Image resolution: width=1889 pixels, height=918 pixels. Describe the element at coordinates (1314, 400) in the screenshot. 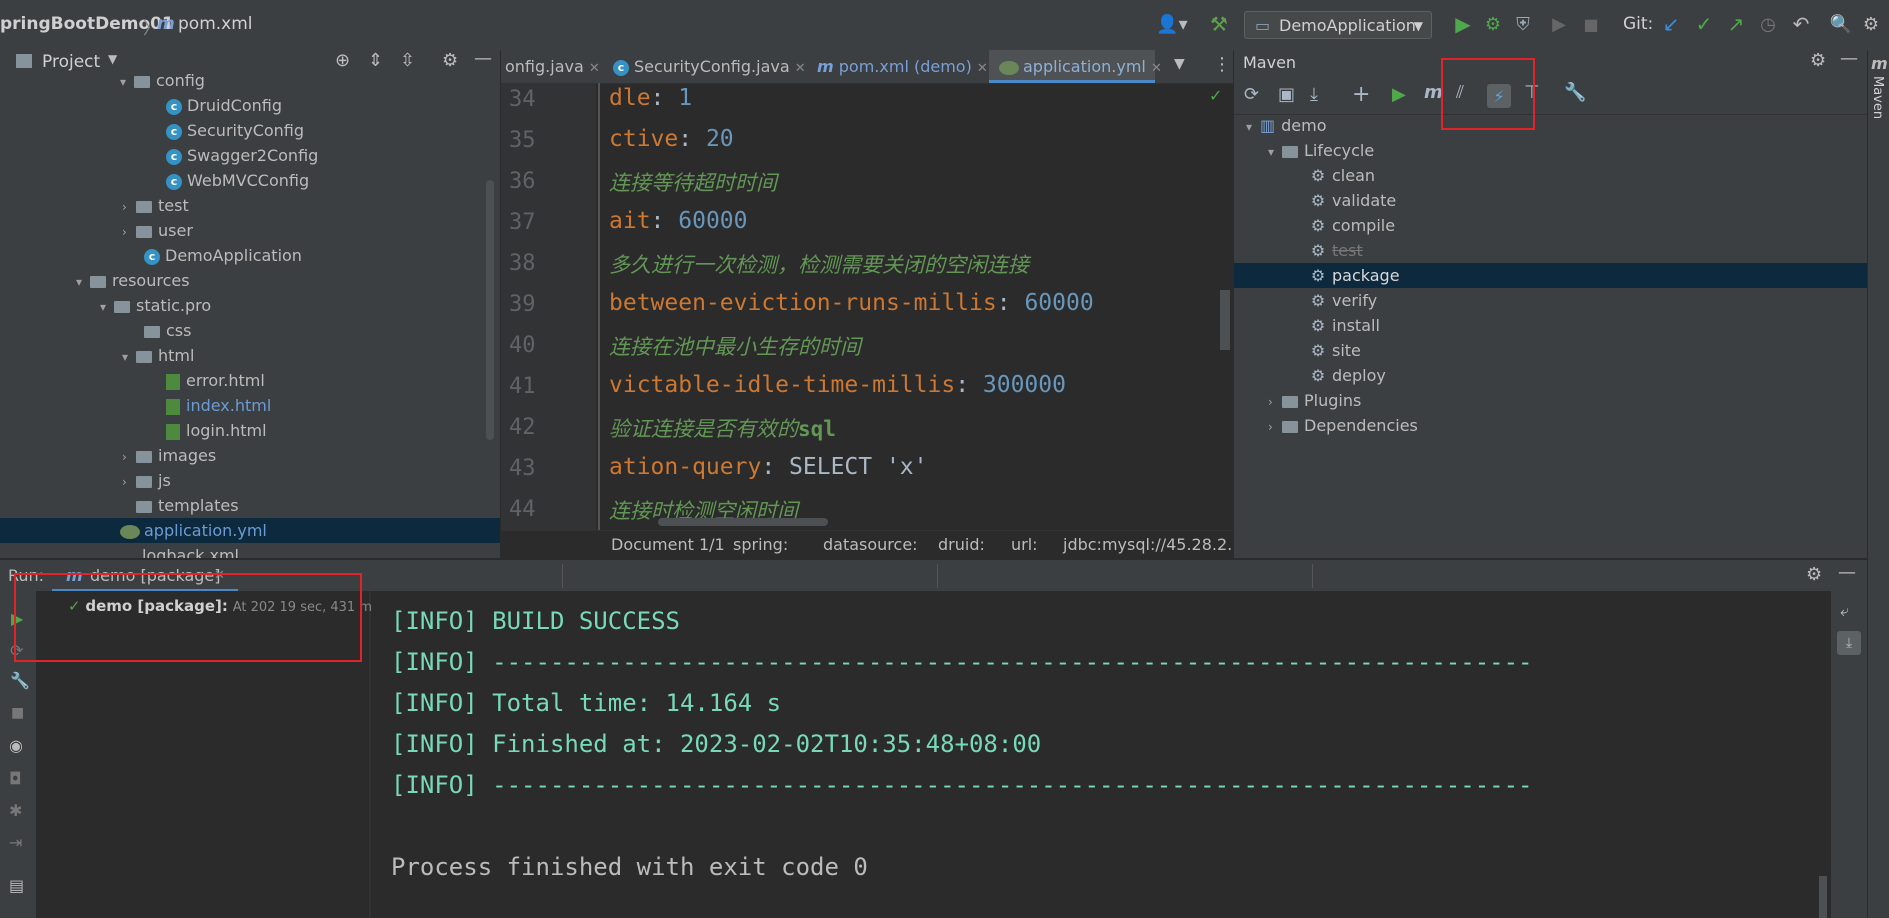

I see `maven-plugins-node: › Plugins` at that location.